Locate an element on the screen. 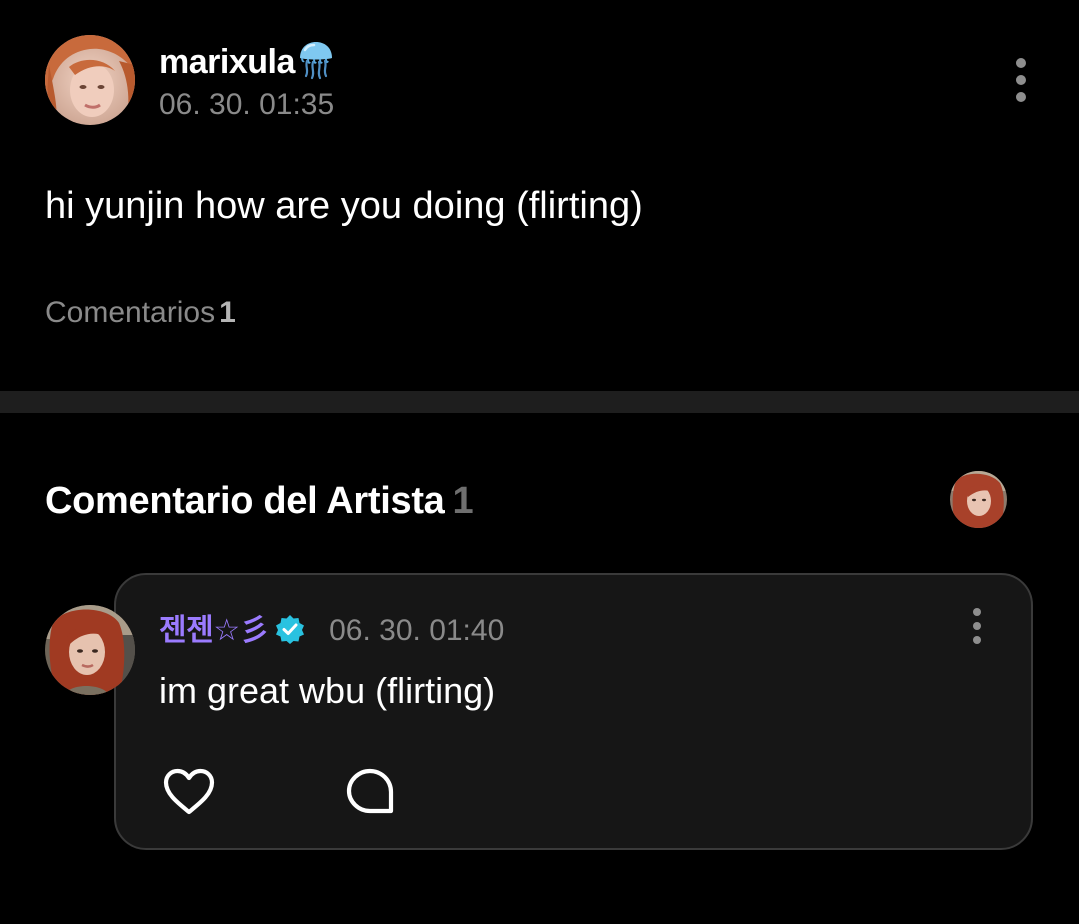 The image size is (1079, 924). artist-comment-author: 젠젠☆彡 06. 30. 01:40 is located at coordinates (331, 631).